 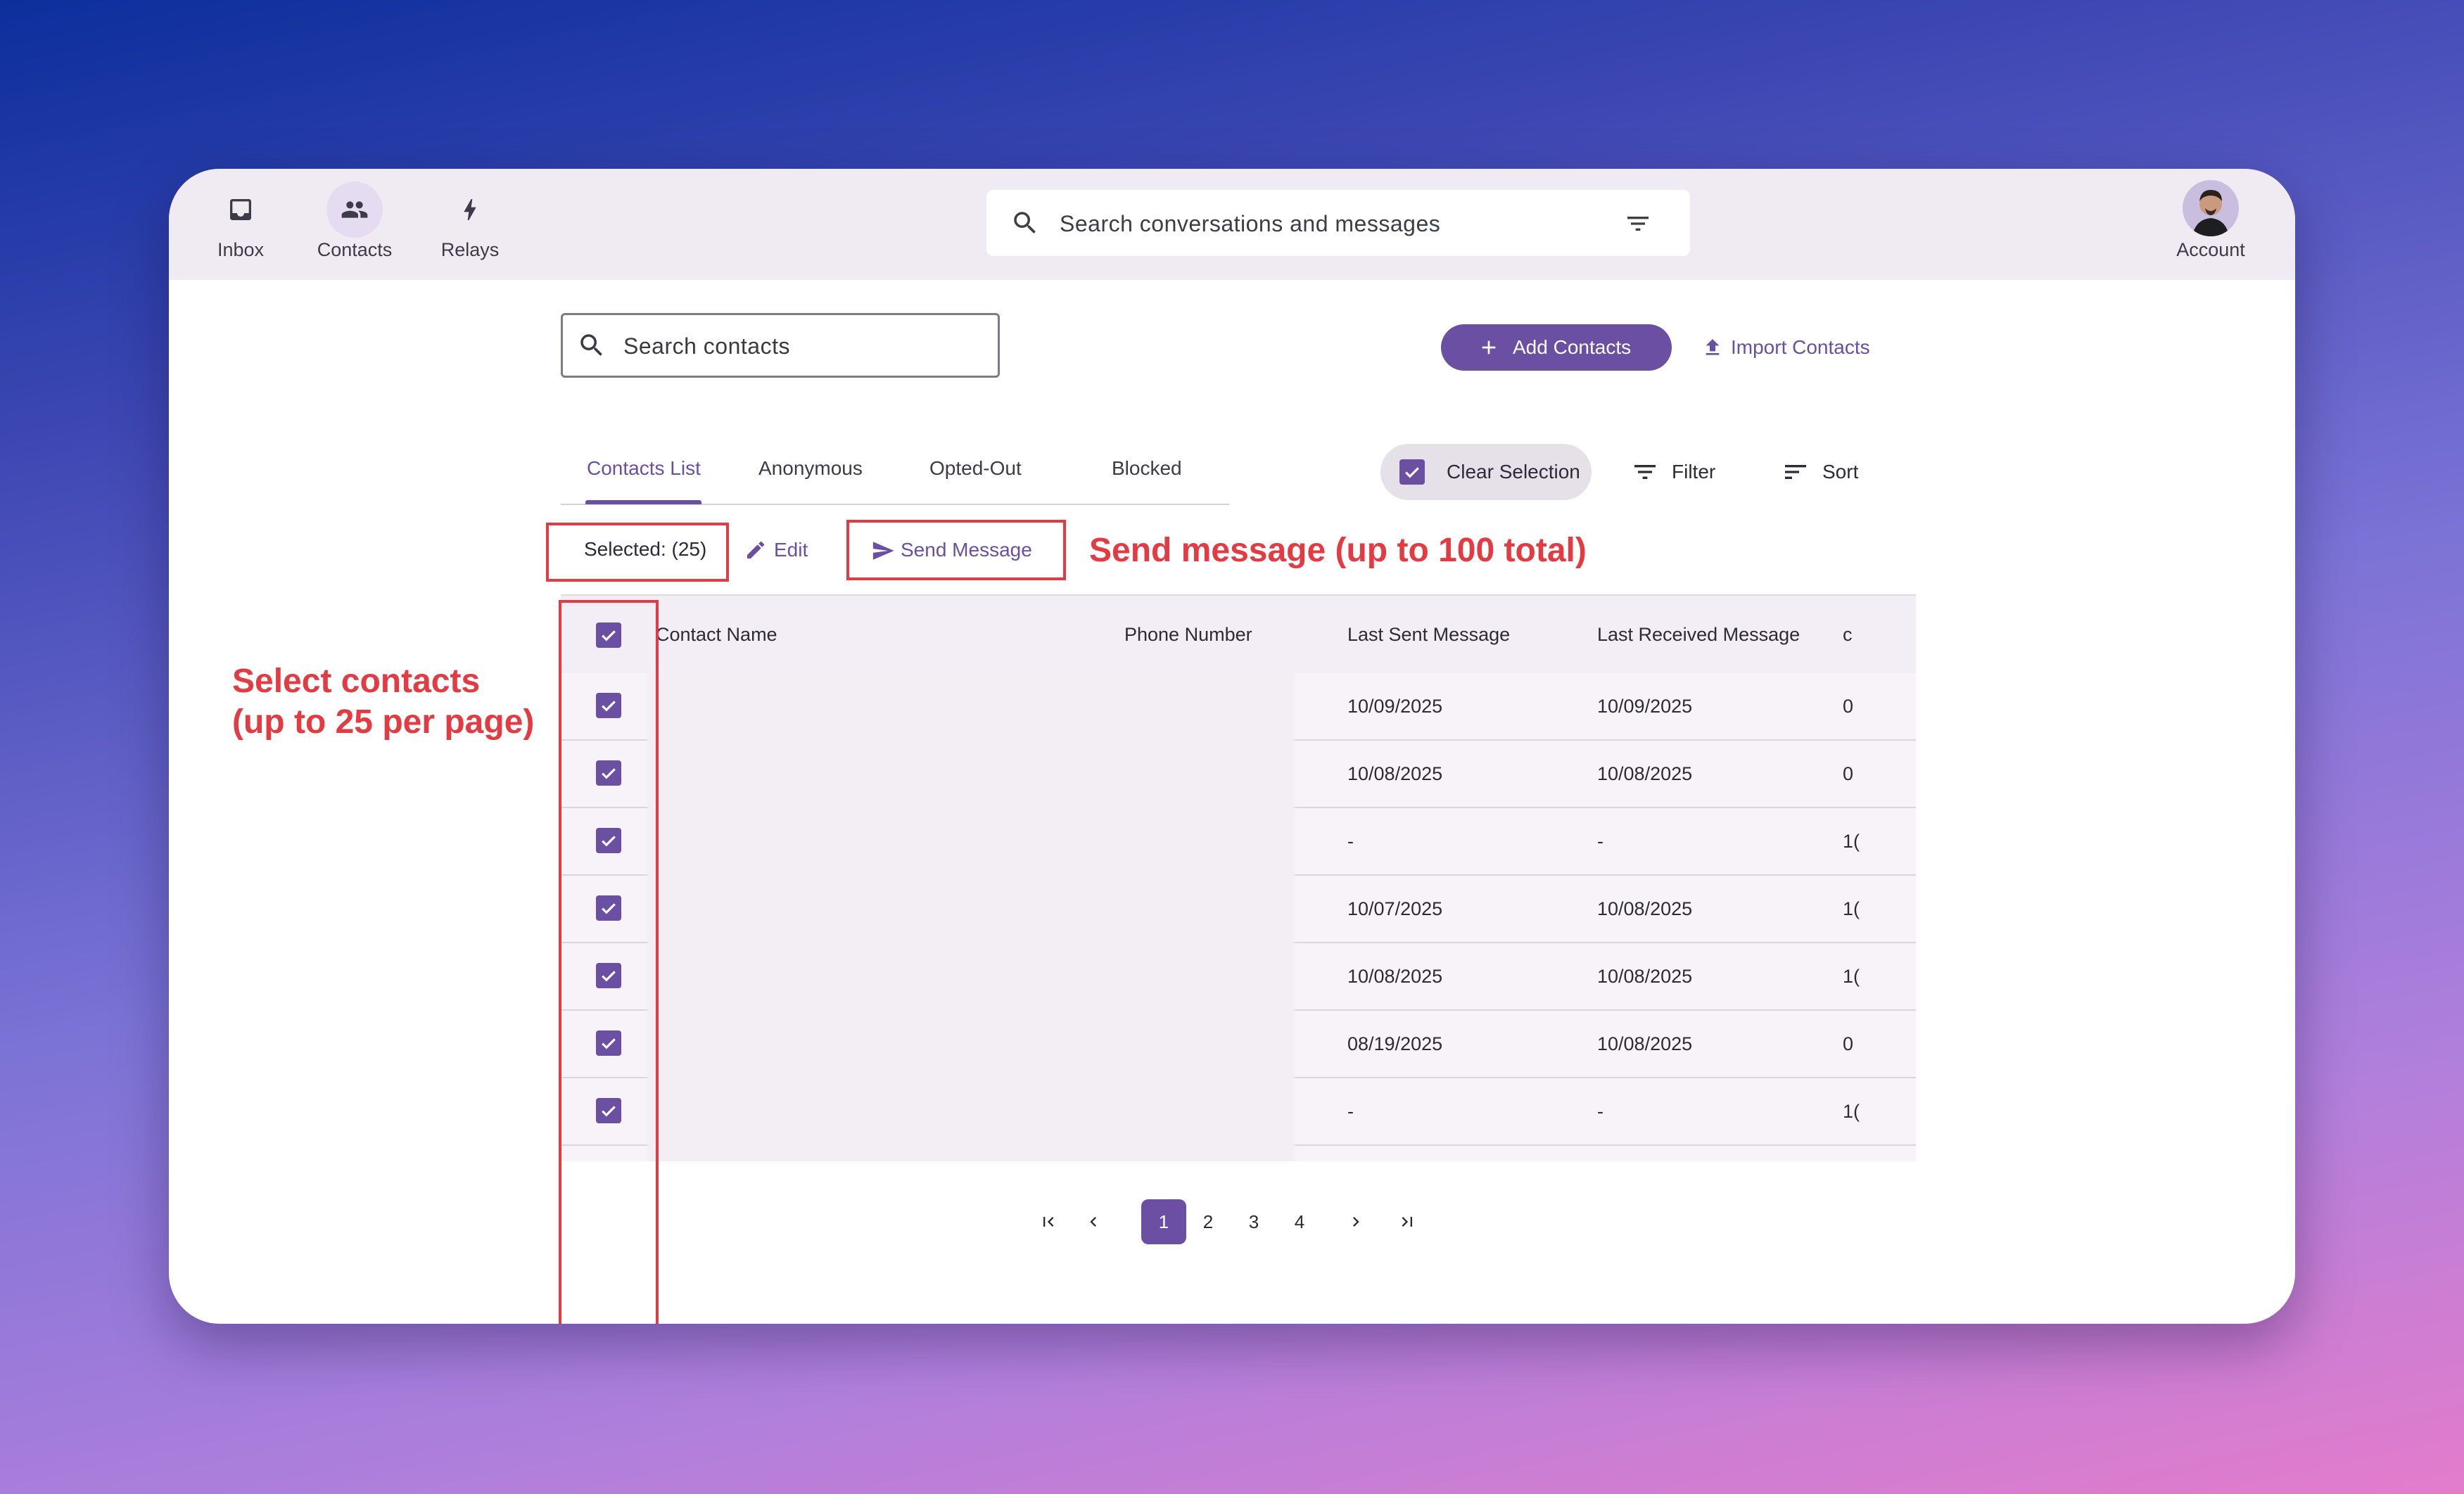 What do you see at coordinates (971, 916) in the screenshot?
I see `redacted-contact-details` at bounding box center [971, 916].